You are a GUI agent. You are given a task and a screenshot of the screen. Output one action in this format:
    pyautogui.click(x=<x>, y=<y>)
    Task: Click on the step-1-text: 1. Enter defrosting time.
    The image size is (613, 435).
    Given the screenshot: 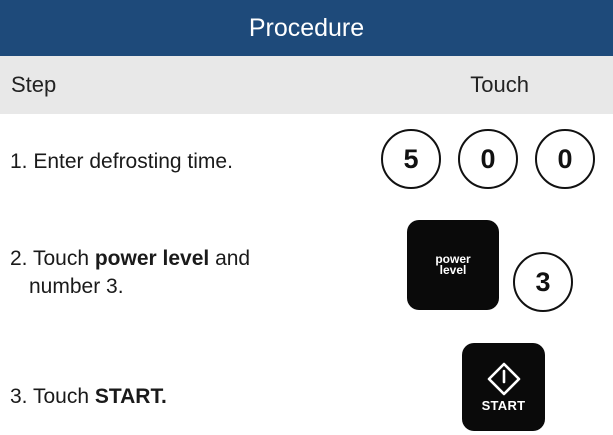 What is the action you would take?
    pyautogui.click(x=121, y=162)
    